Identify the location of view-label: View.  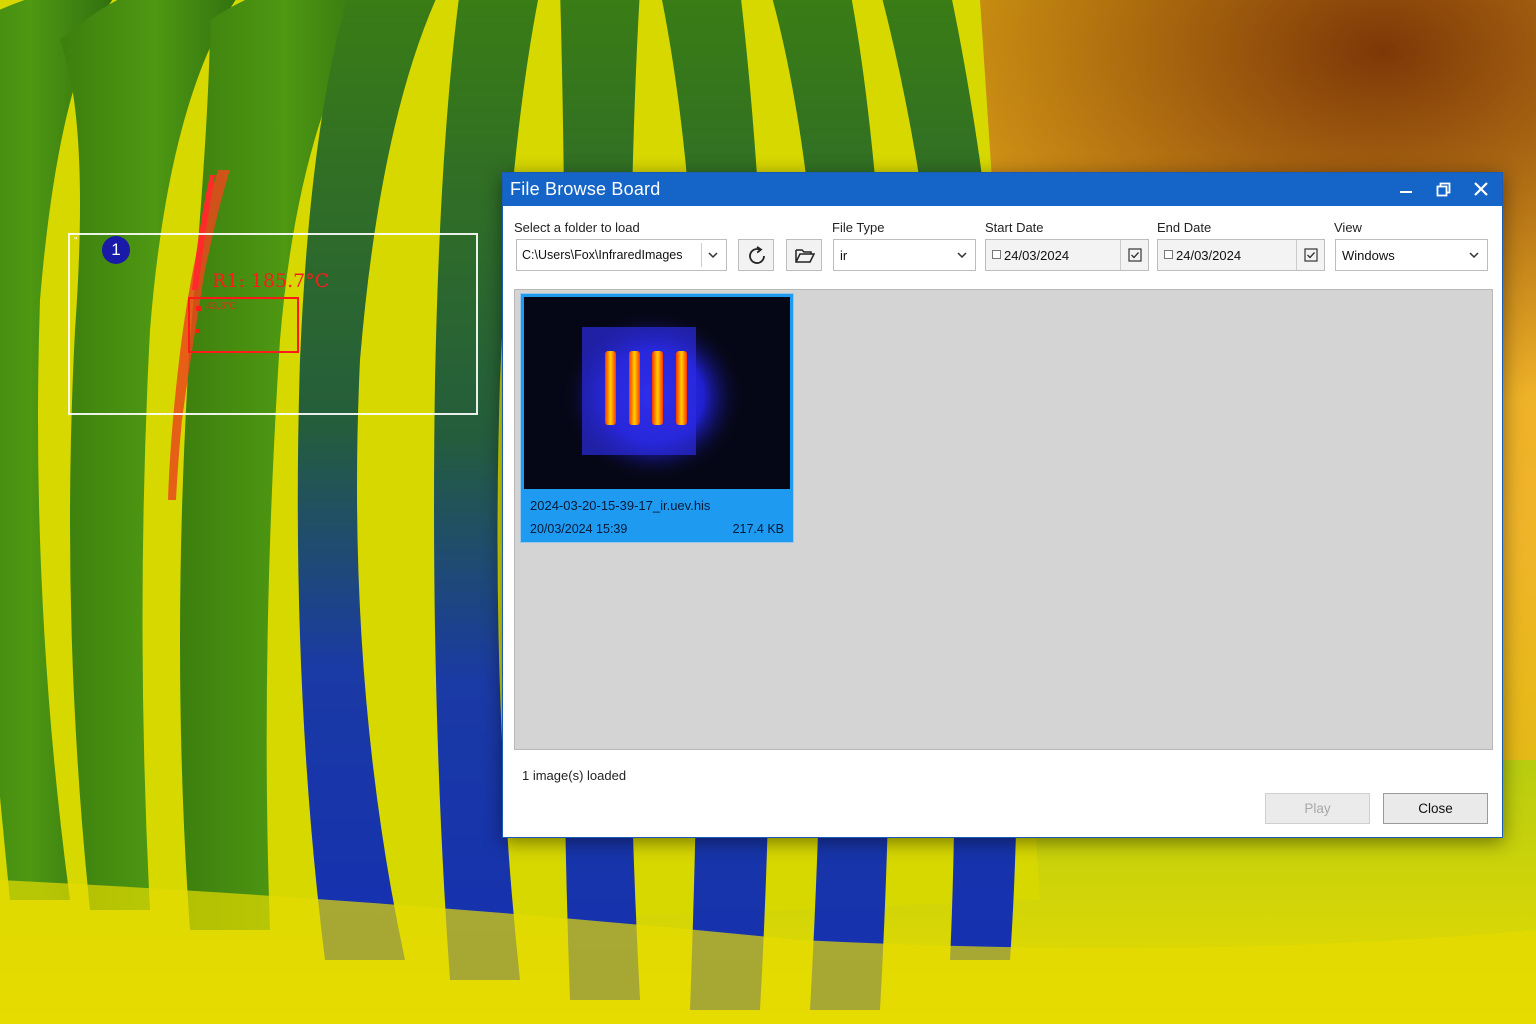
(1348, 227).